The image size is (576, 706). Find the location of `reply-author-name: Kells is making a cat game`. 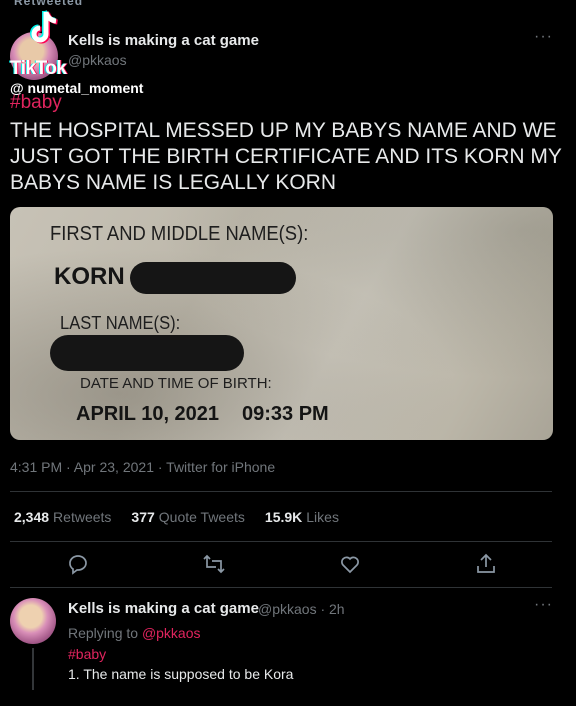

reply-author-name: Kells is making a cat game is located at coordinates (163, 608).